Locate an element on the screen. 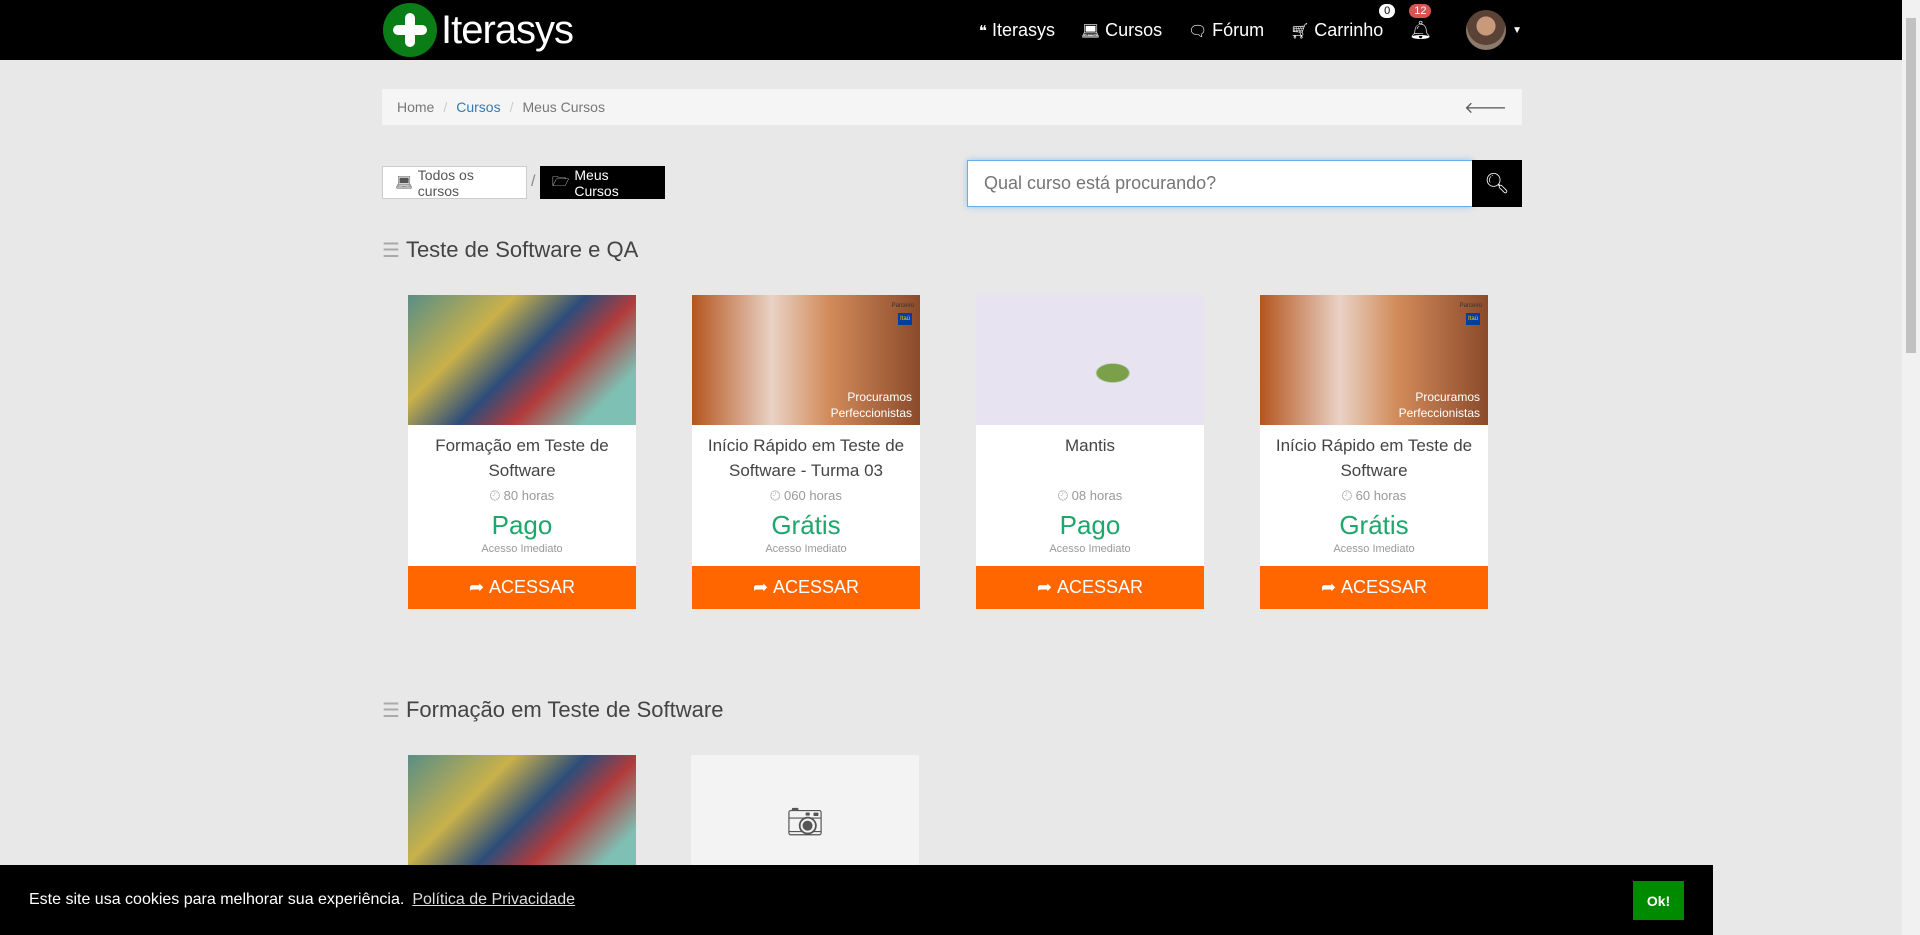 This screenshot has width=1920, height=935. nav-iterasys: ❝ Iterasys is located at coordinates (1017, 30).